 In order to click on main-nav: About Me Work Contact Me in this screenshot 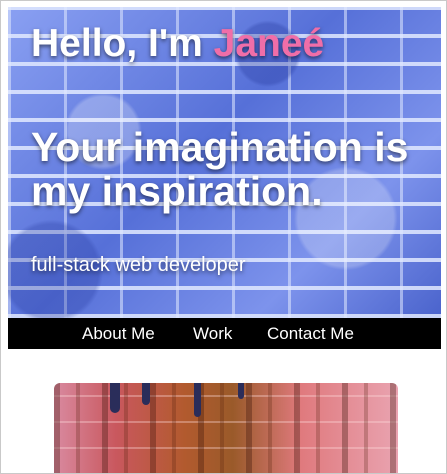, I will do `click(224, 333)`.